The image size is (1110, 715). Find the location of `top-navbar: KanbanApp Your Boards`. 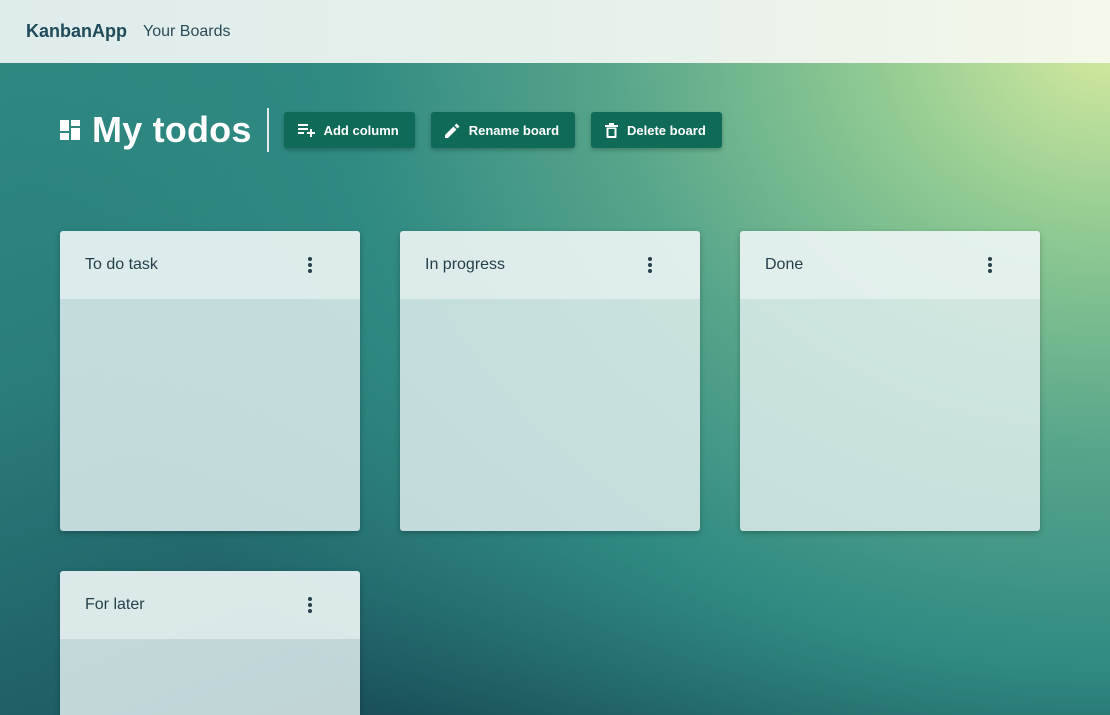

top-navbar: KanbanApp Your Boards is located at coordinates (555, 31).